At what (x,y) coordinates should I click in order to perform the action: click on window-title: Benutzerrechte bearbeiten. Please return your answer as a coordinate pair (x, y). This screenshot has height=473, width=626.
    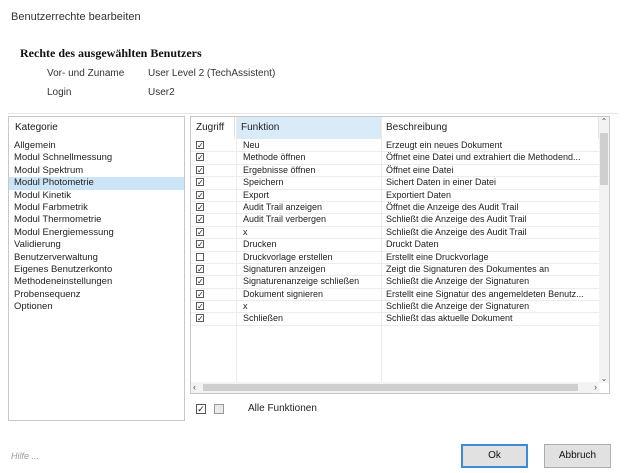
    Looking at the image, I should click on (76, 17).